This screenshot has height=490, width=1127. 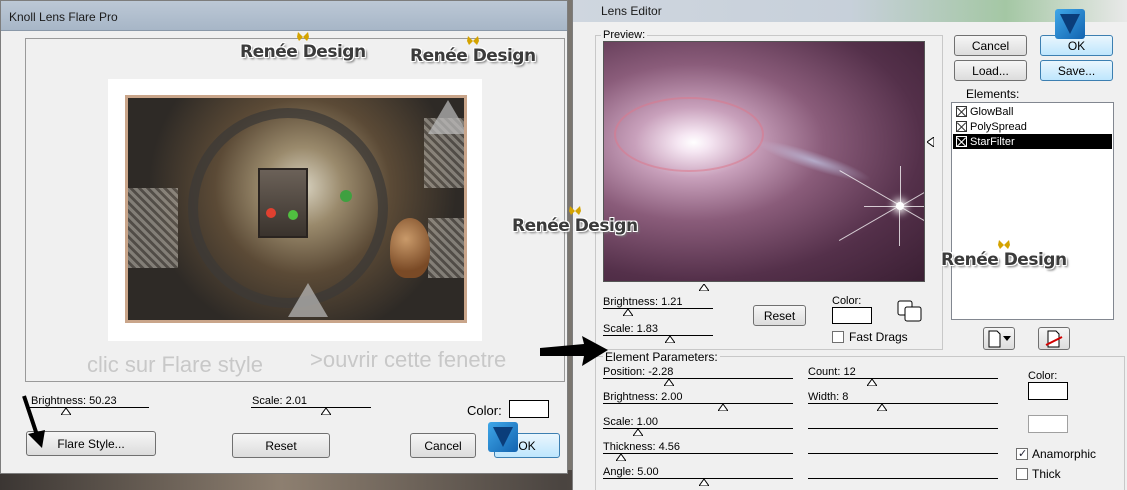 I want to click on instruction-hint-right: >ouvrir cette fenetre, so click(x=408, y=359).